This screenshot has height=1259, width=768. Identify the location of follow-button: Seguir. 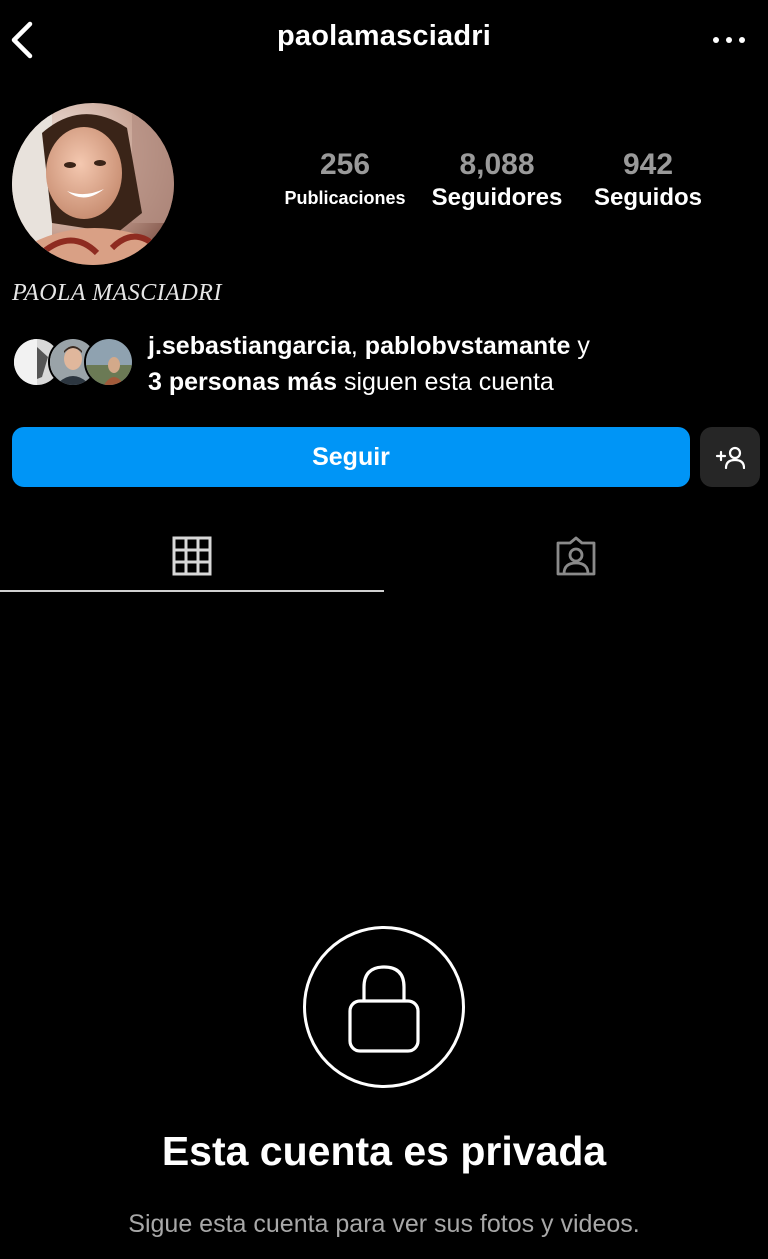
(351, 457).